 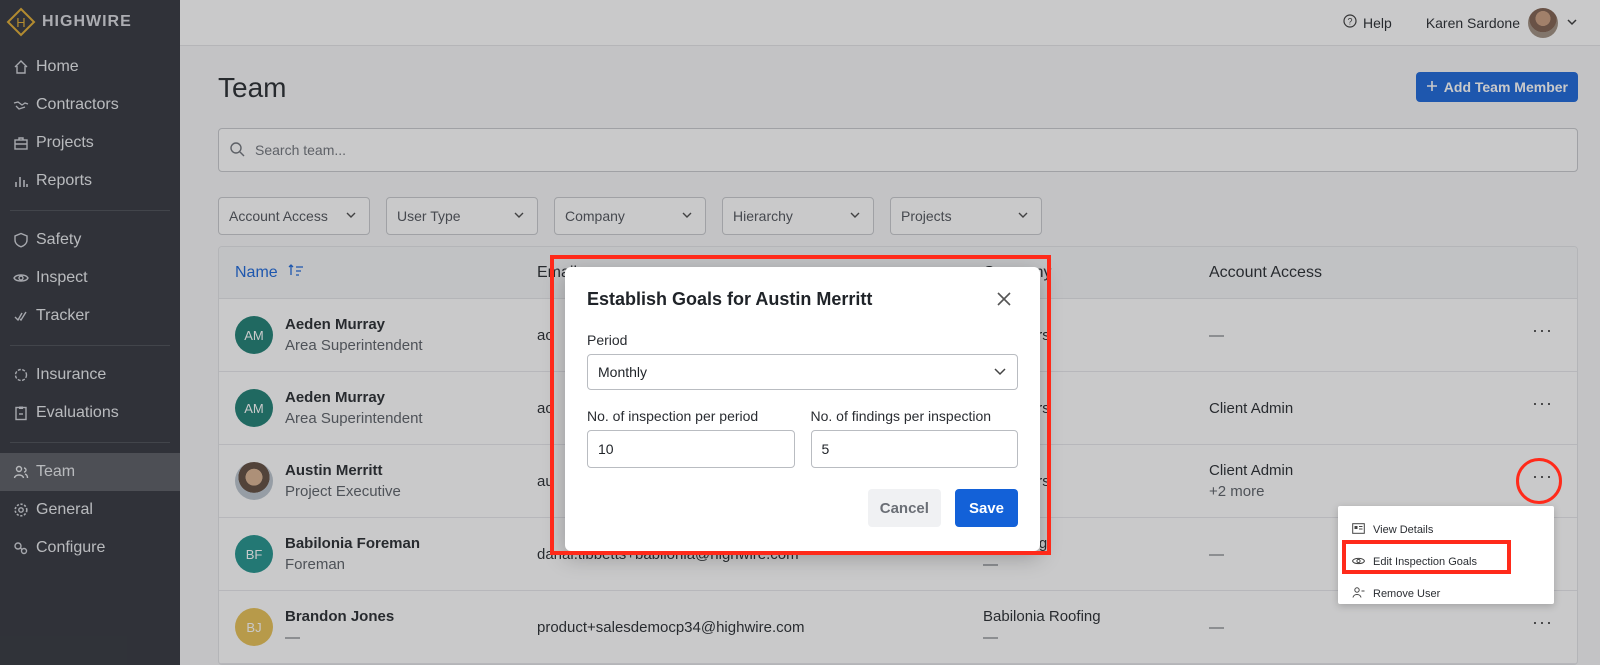 I want to click on highlight-more-actions-annotation, so click(x=1539, y=481).